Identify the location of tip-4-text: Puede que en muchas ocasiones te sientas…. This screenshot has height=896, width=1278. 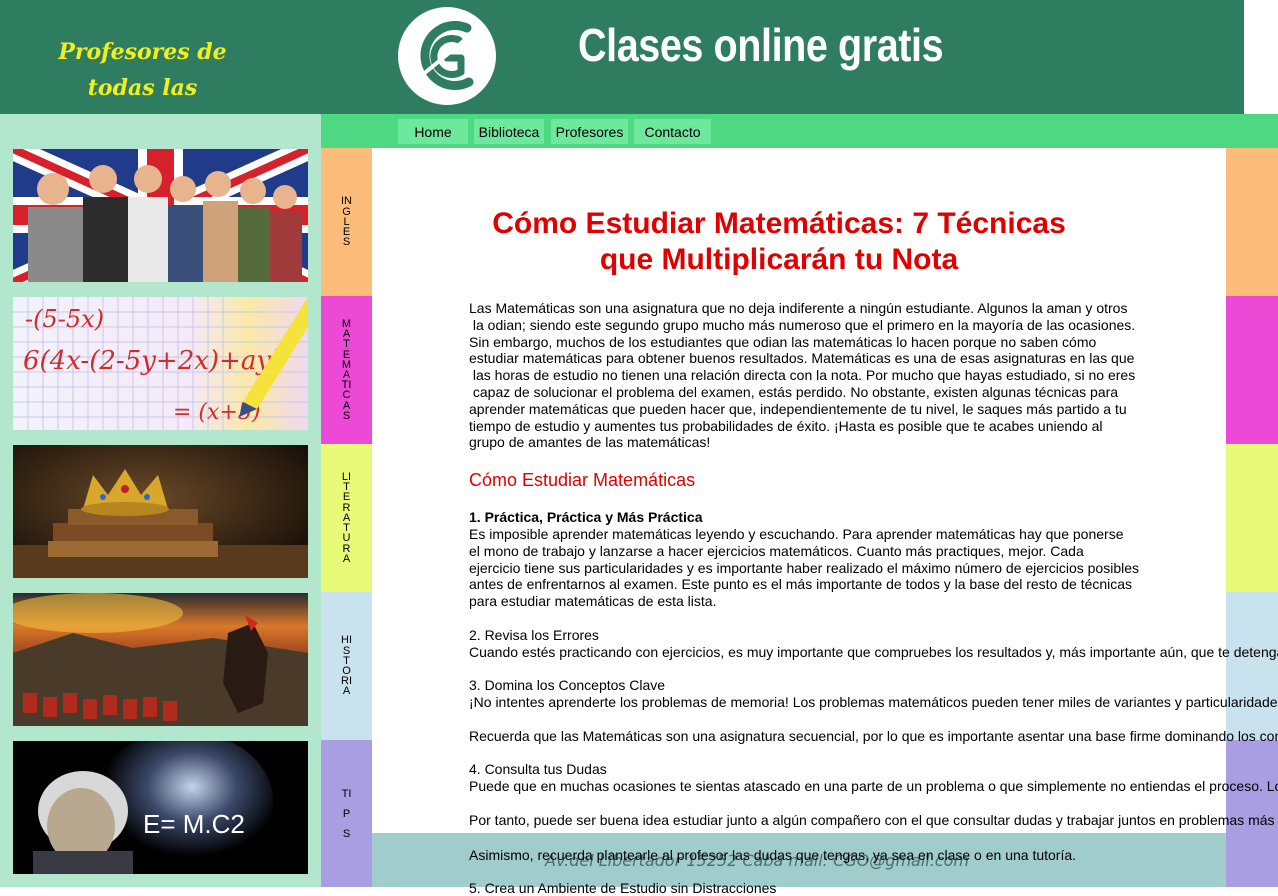
(873, 785).